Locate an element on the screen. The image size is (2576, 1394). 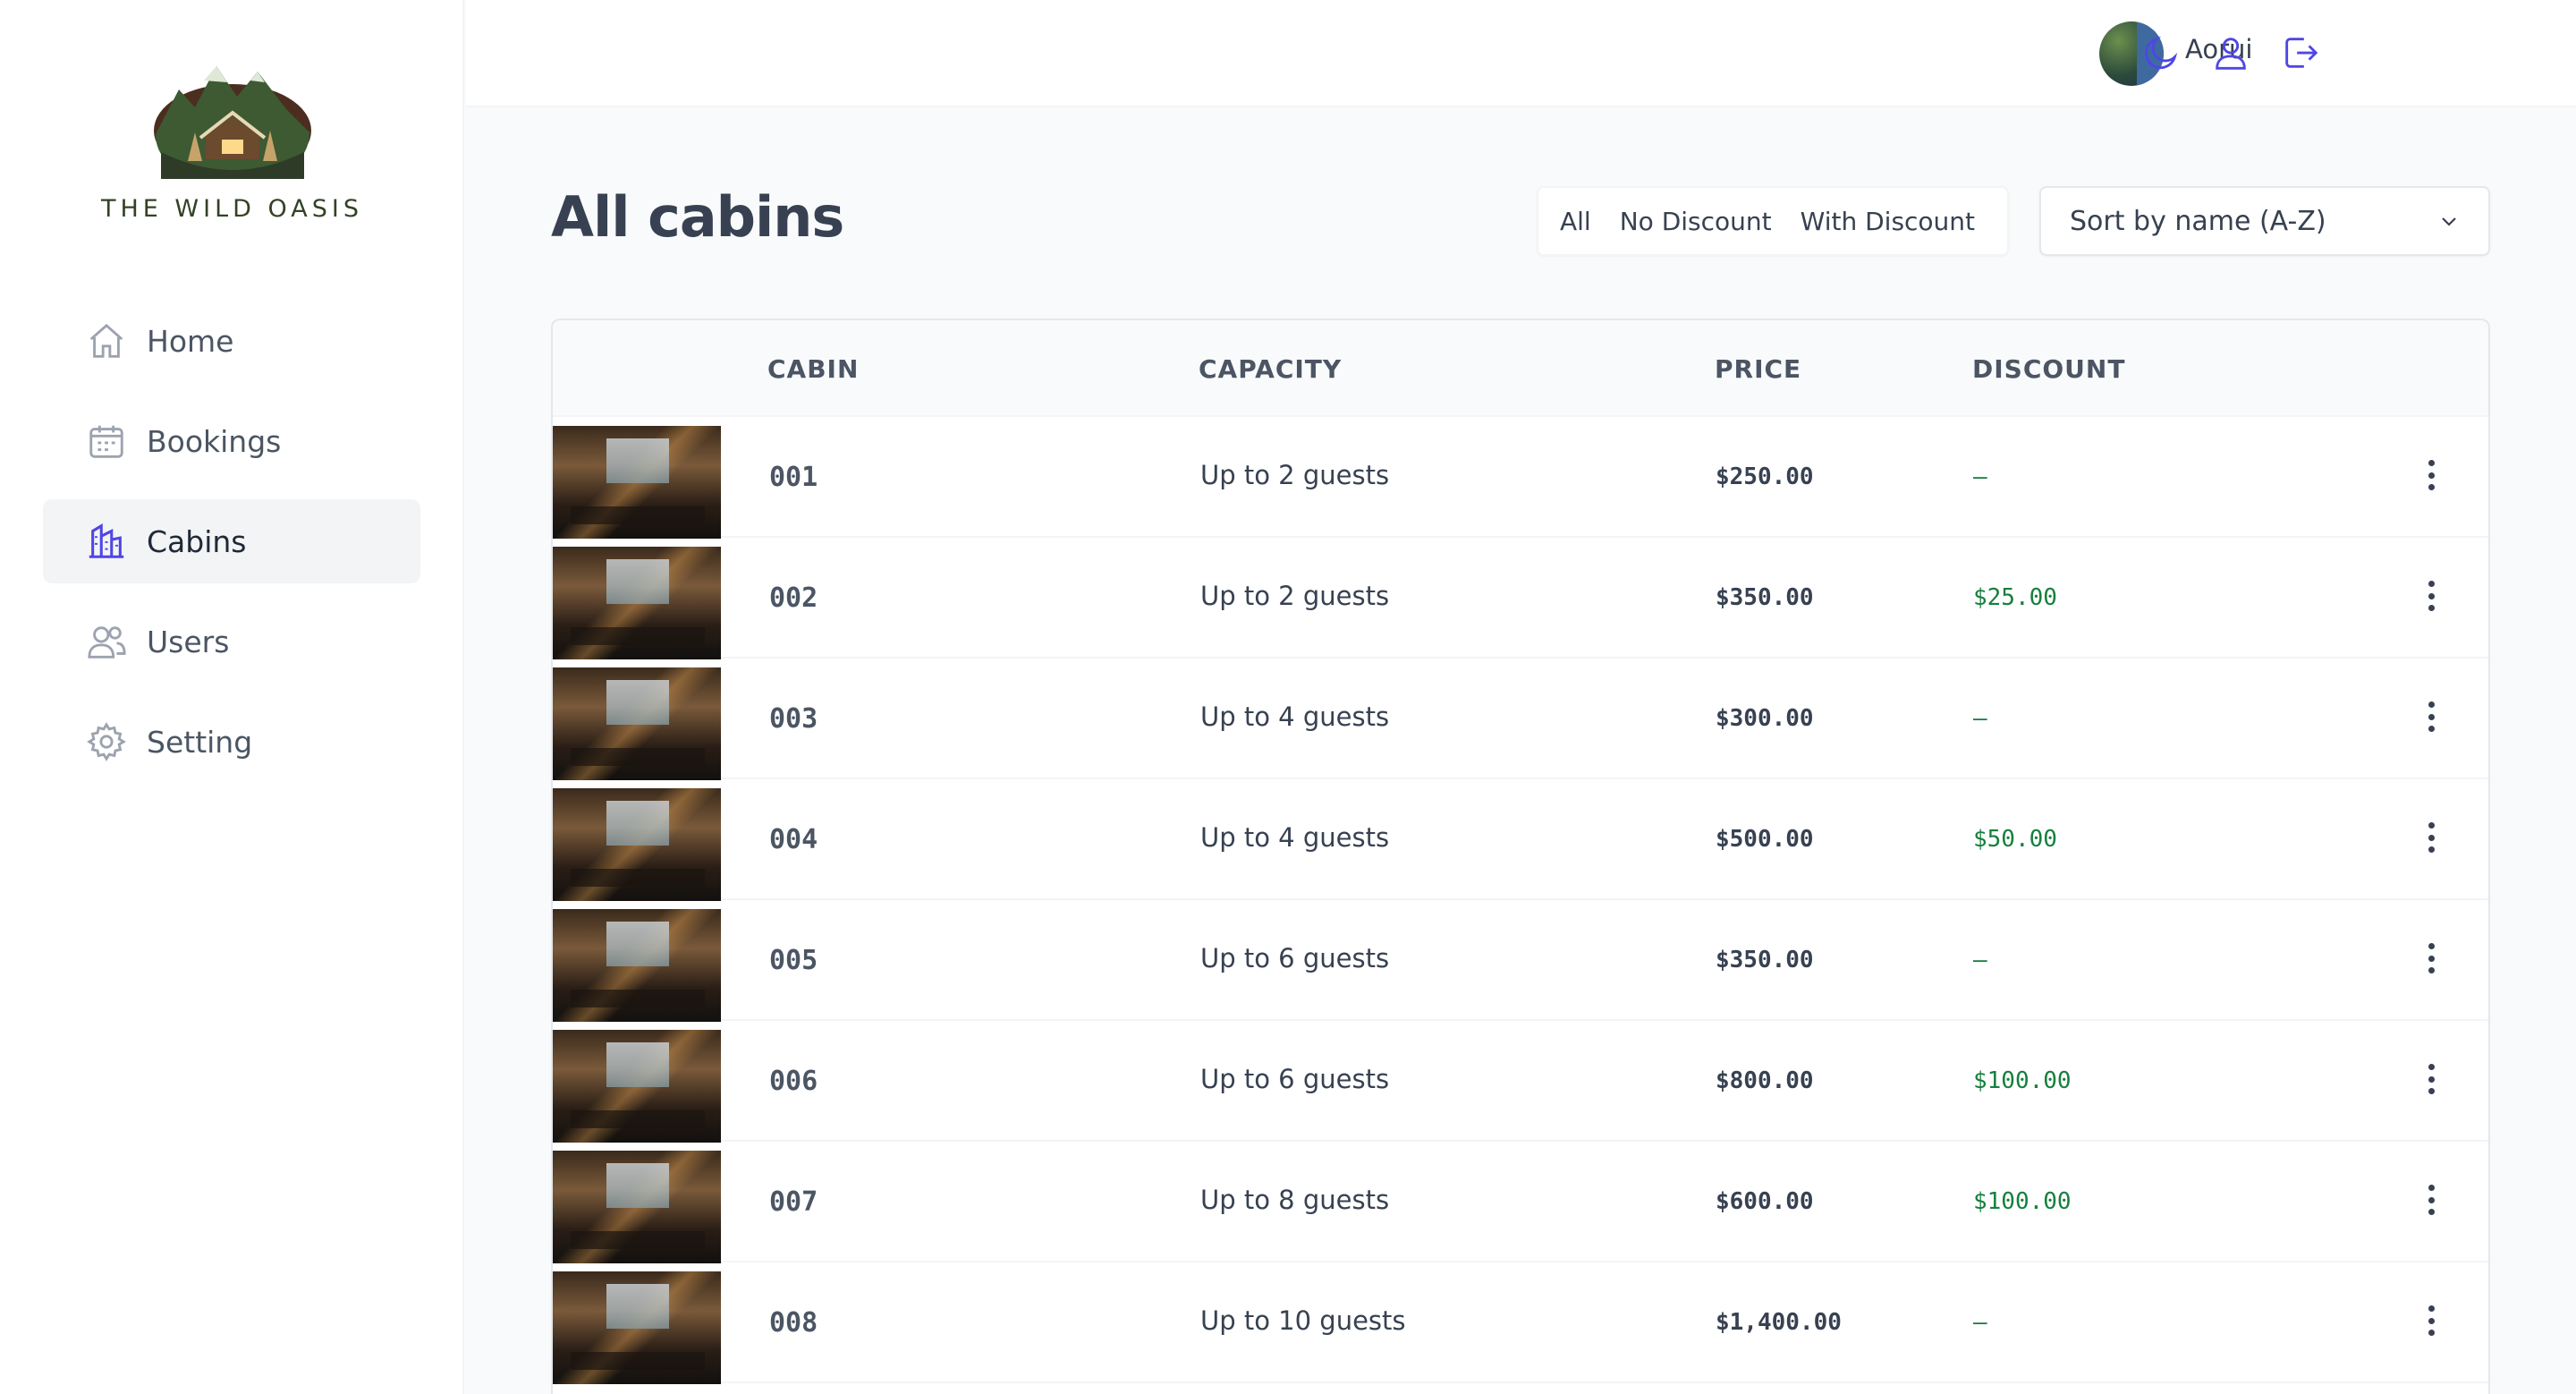
table-row: 006 Up to 6 guests $800.00 $100.00 is located at coordinates (1520, 1082).